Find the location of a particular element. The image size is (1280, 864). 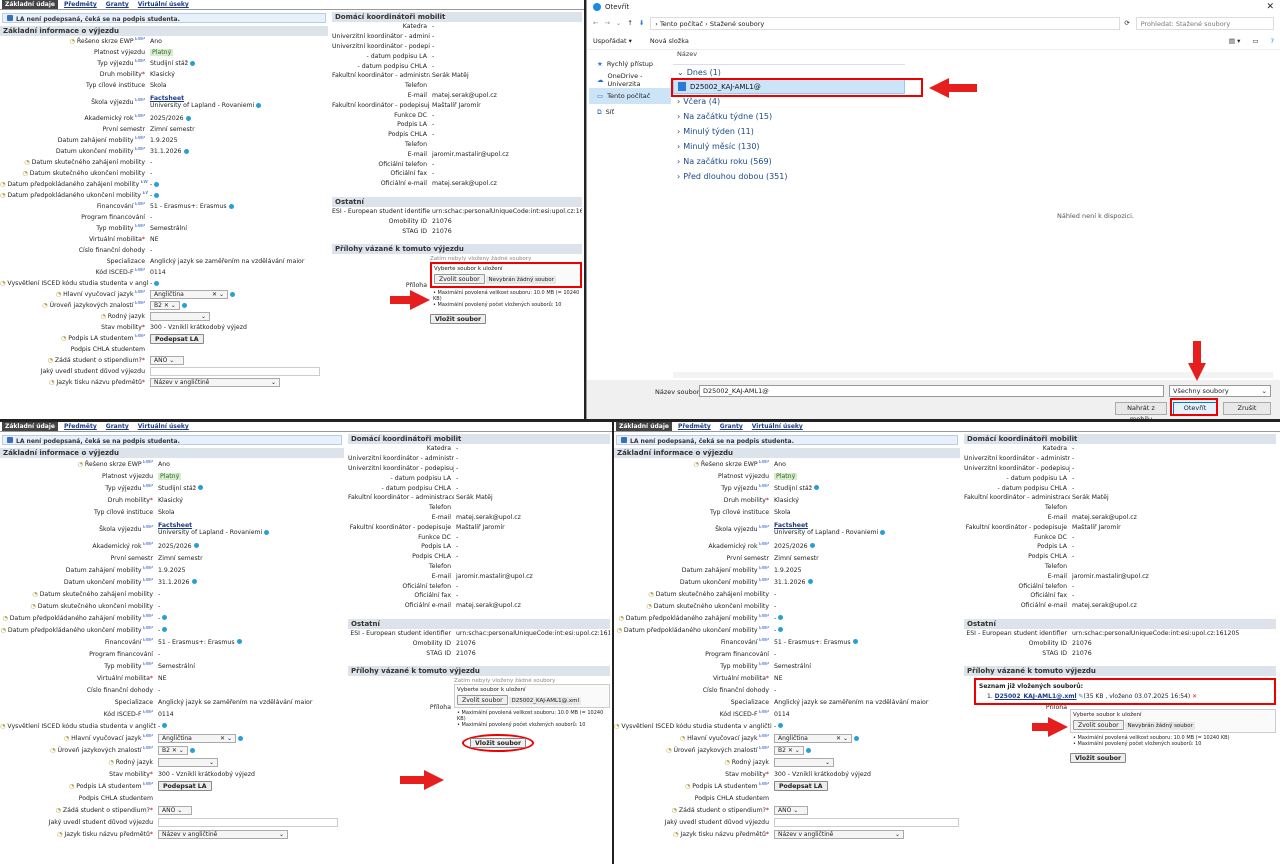

column-header-name: Název is located at coordinates (789, 57).